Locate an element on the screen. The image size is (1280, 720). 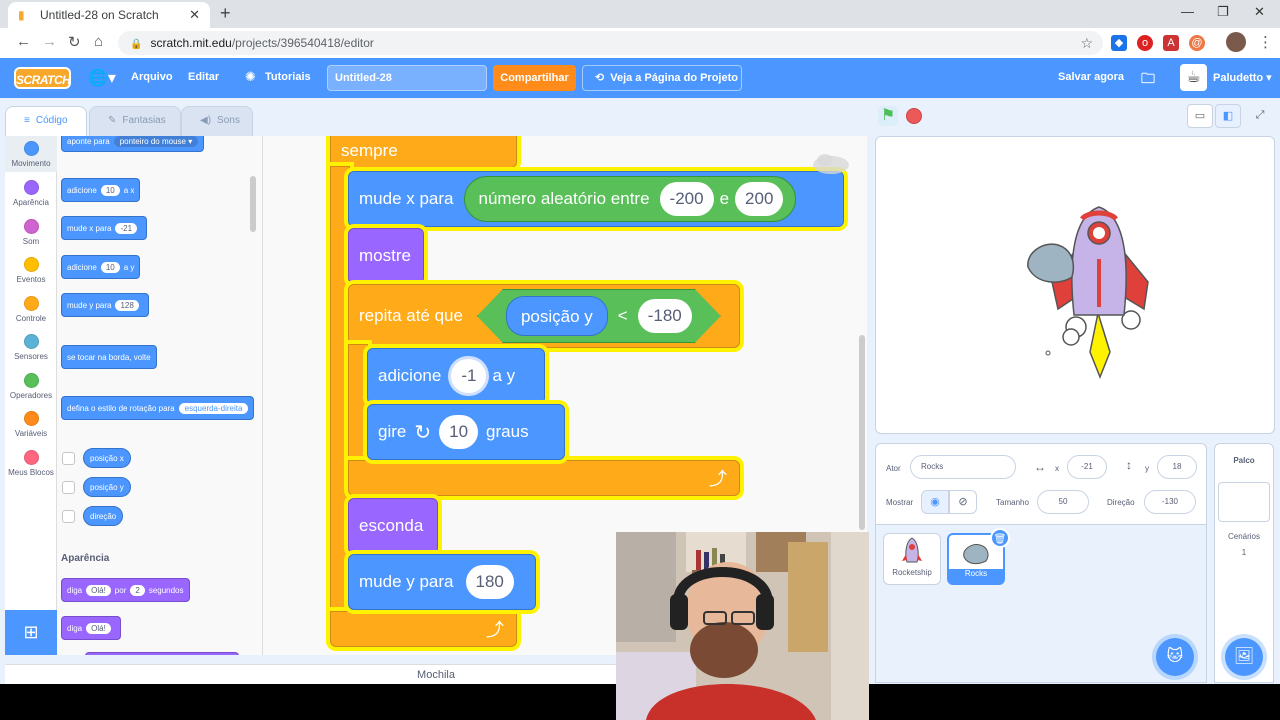
palette-set-x: mude x para -21 is located at coordinates (104, 228).